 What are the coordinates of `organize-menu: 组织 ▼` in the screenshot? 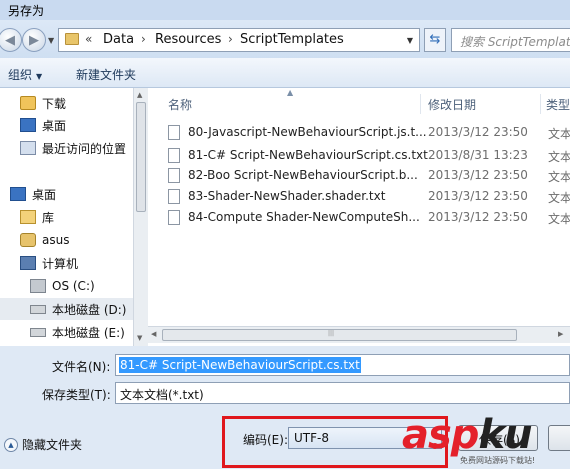 It's located at (25, 74).